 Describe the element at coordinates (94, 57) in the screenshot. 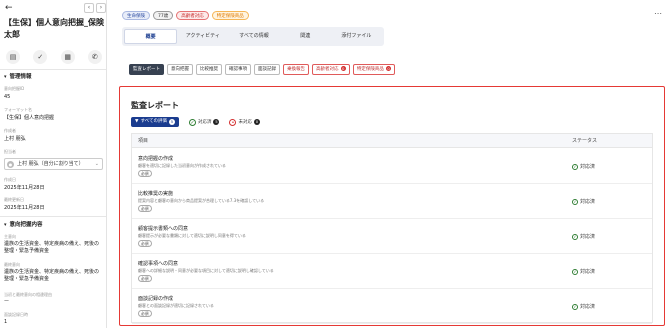

I see `phone-icon: ✆` at that location.